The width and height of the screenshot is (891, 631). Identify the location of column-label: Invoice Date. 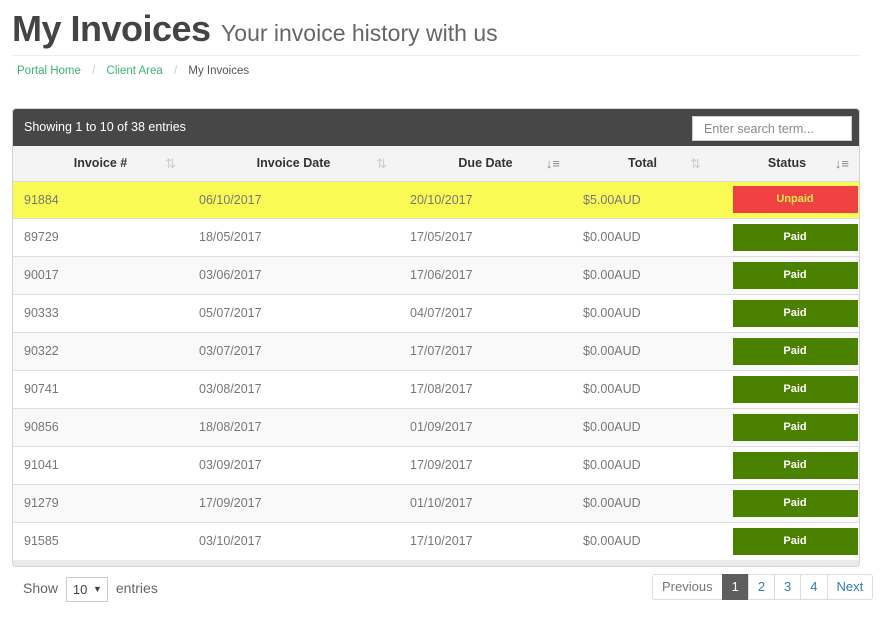
(293, 163).